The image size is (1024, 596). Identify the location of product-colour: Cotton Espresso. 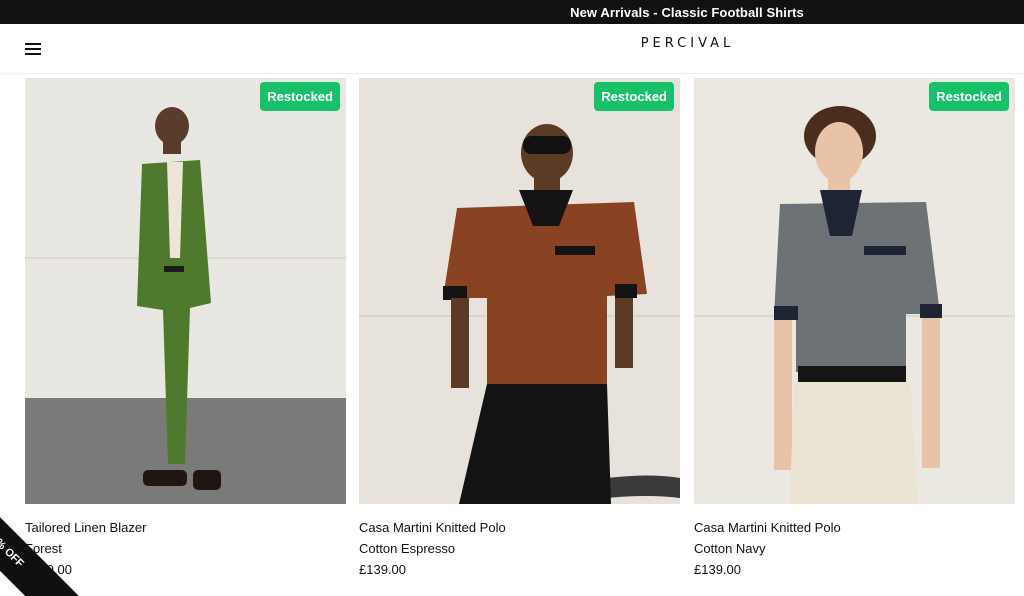
(407, 548).